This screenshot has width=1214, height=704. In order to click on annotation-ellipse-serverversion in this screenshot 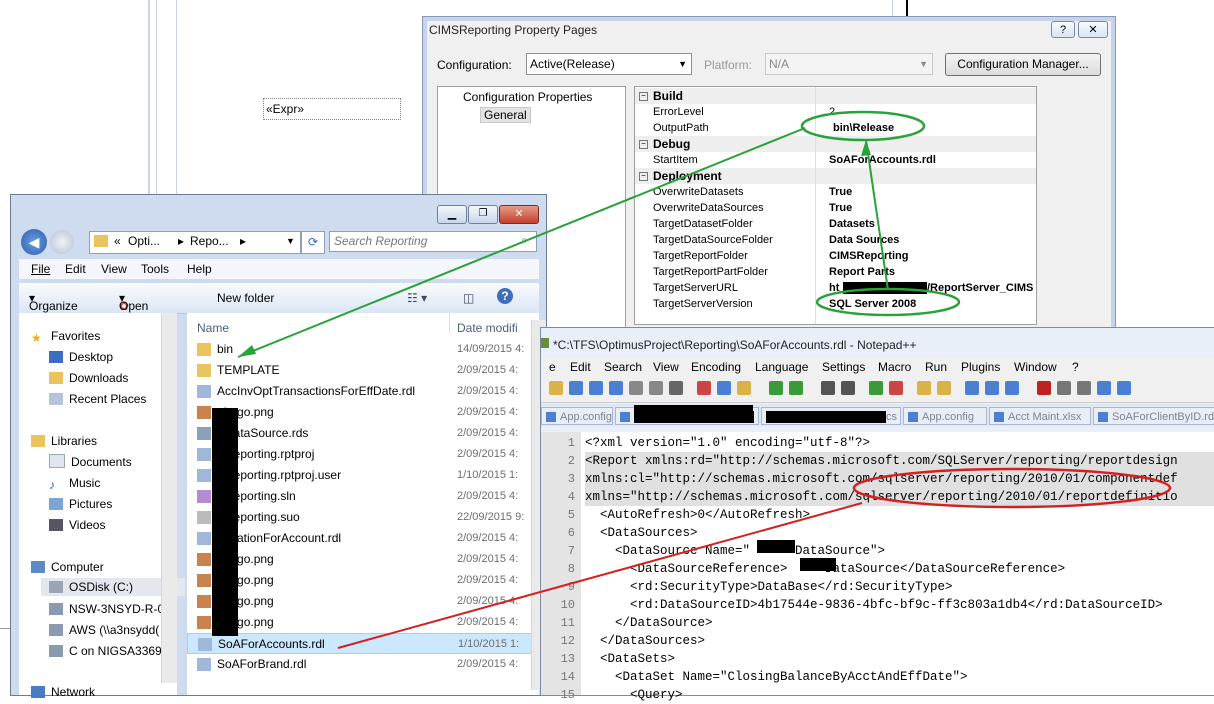, I will do `click(888, 302)`.